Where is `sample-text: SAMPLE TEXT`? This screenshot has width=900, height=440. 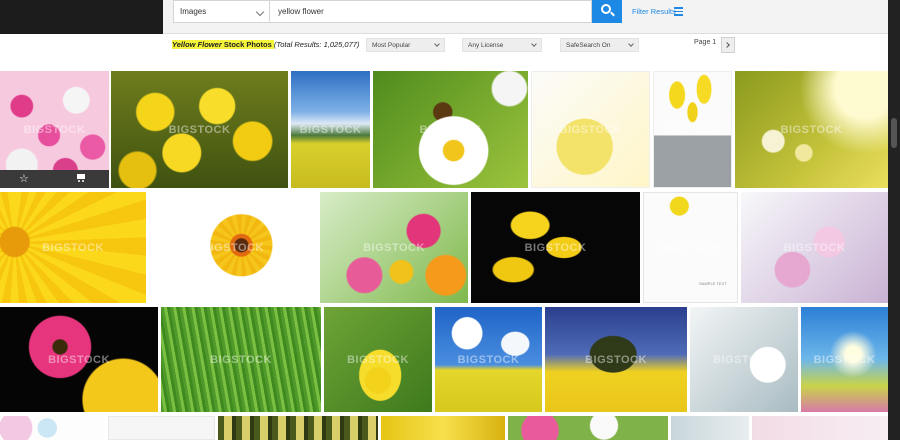
sample-text: SAMPLE TEXT is located at coordinates (713, 284).